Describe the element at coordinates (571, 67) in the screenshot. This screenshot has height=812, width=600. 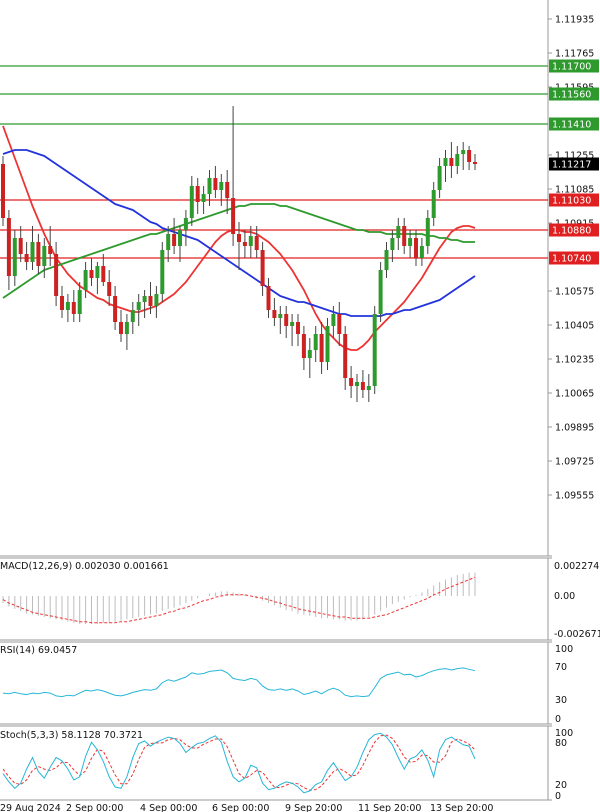
I see `level-tag-label: 1.11700` at that location.